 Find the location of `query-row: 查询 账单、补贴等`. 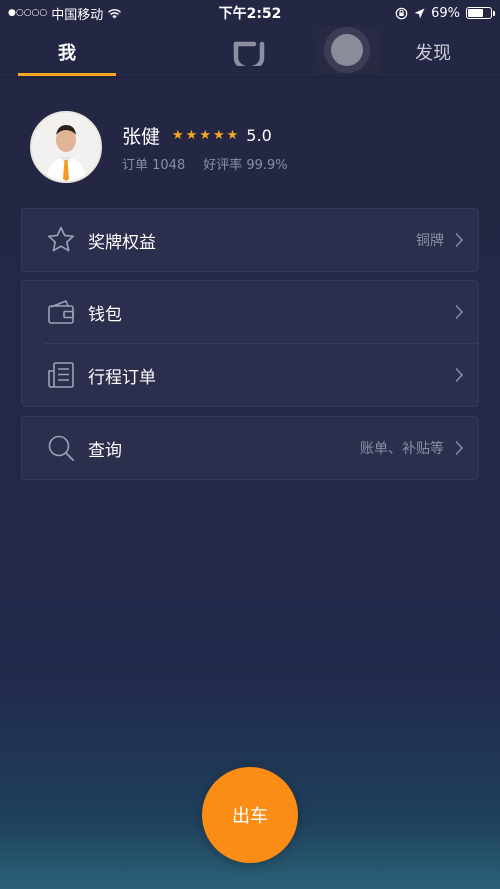

query-row: 查询 账单、补贴等 is located at coordinates (250, 448).